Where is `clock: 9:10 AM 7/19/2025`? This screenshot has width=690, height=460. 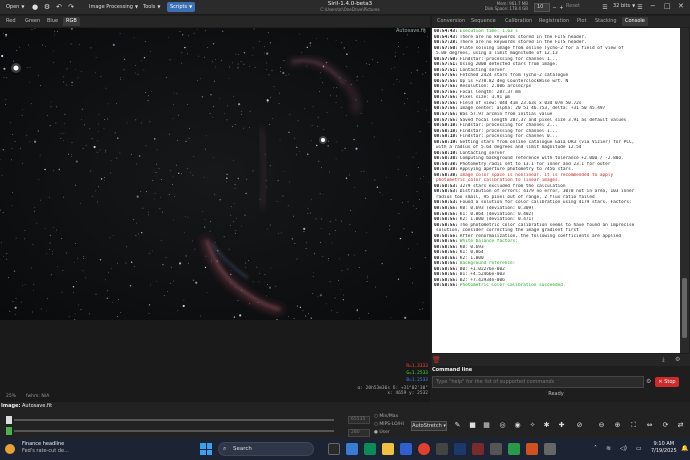 clock: 9:10 AM 7/19/2025 is located at coordinates (664, 448).